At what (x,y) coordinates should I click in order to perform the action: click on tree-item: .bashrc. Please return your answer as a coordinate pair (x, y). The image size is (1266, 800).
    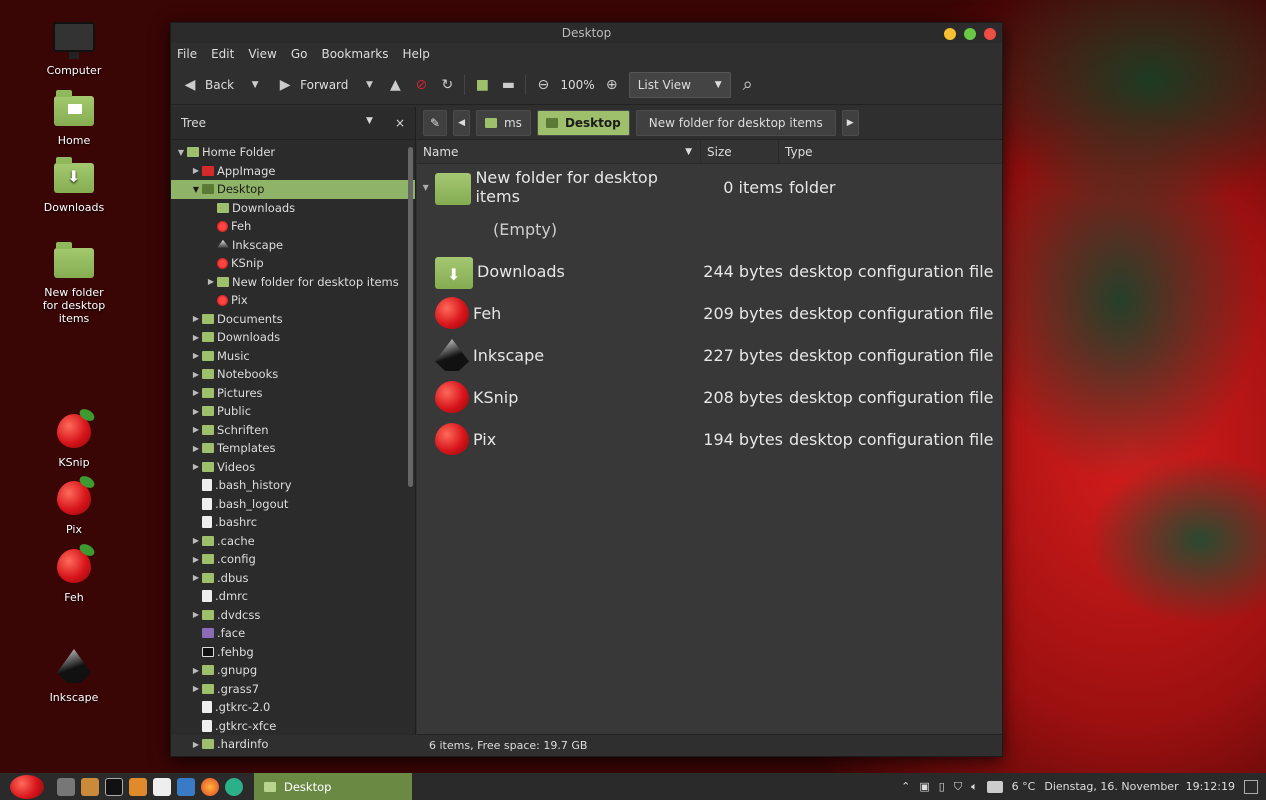
    Looking at the image, I should click on (293, 522).